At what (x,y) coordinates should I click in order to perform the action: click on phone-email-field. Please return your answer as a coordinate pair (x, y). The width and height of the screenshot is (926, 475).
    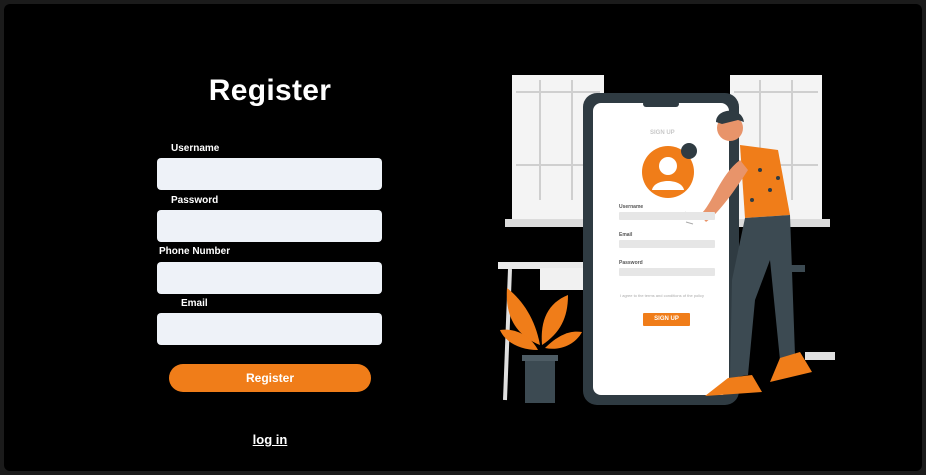
    Looking at the image, I should click on (667, 244).